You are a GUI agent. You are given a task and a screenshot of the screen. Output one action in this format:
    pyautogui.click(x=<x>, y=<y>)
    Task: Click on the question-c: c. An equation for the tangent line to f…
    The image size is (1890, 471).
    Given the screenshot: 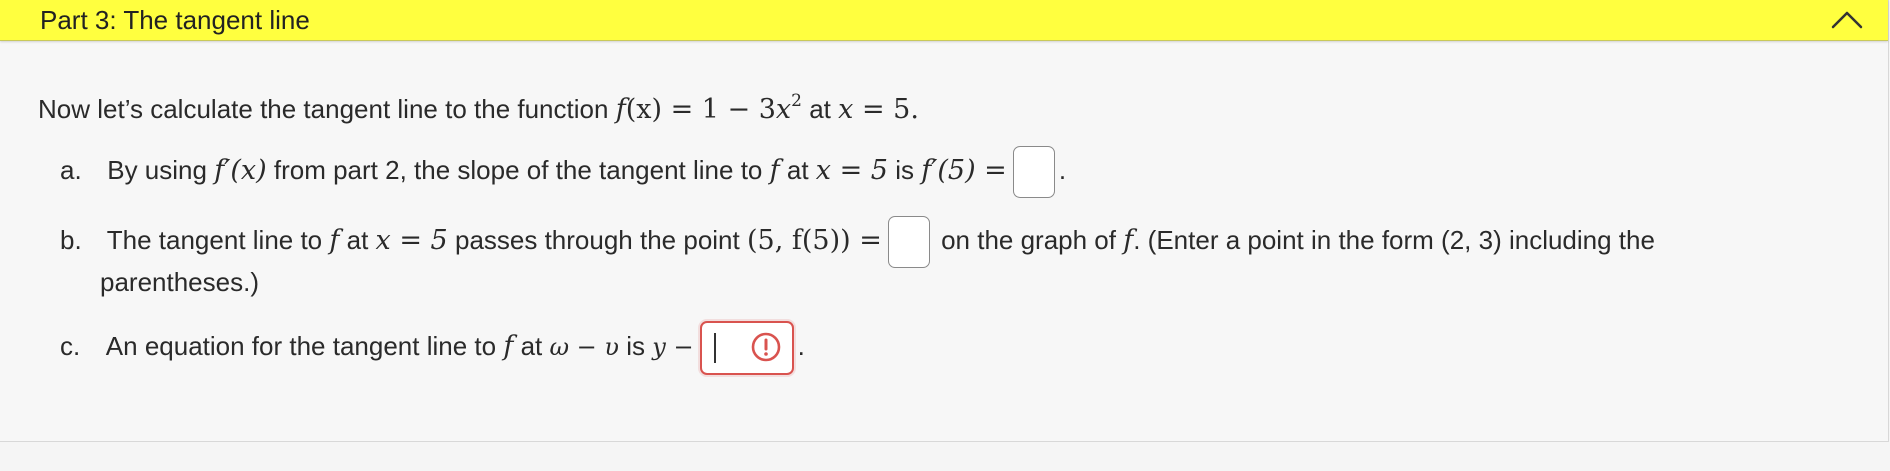 What is the action you would take?
    pyautogui.click(x=432, y=348)
    